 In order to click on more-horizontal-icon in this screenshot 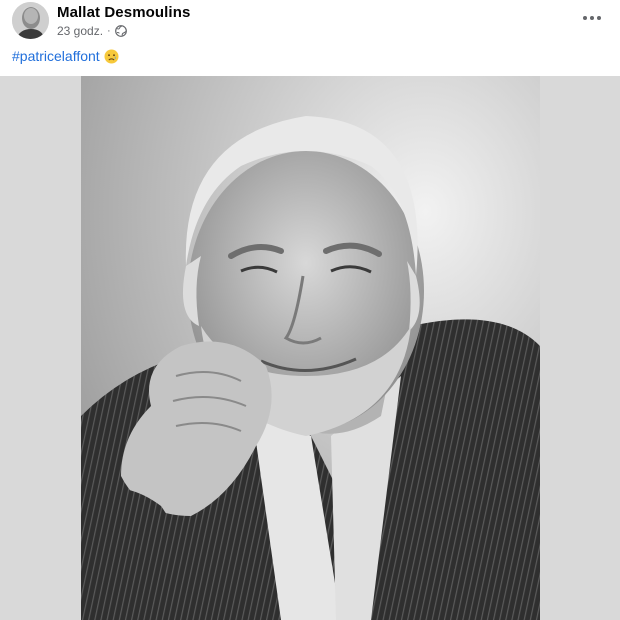, I will do `click(585, 18)`.